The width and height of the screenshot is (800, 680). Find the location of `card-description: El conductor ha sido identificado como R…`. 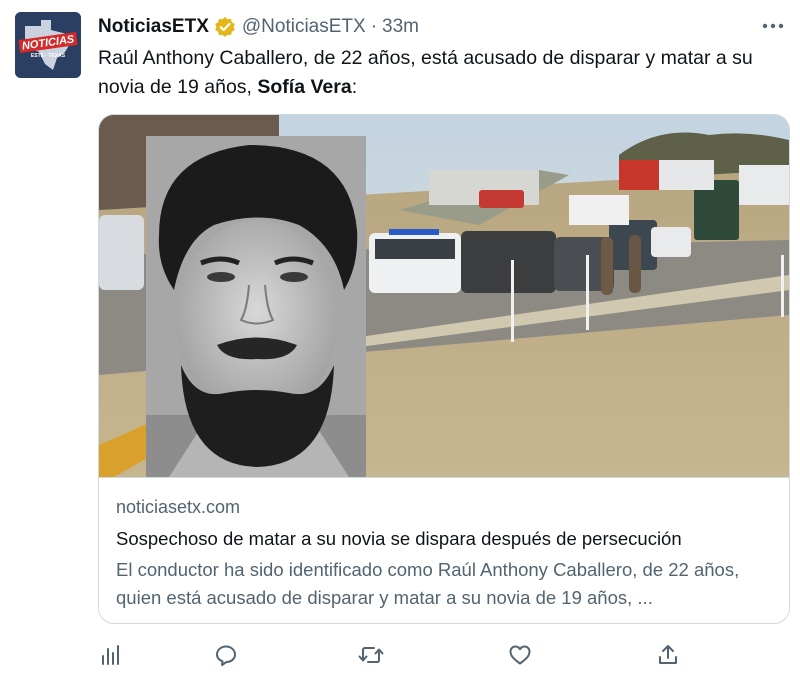

card-description: El conductor ha sido identificado como R… is located at coordinates (428, 583).